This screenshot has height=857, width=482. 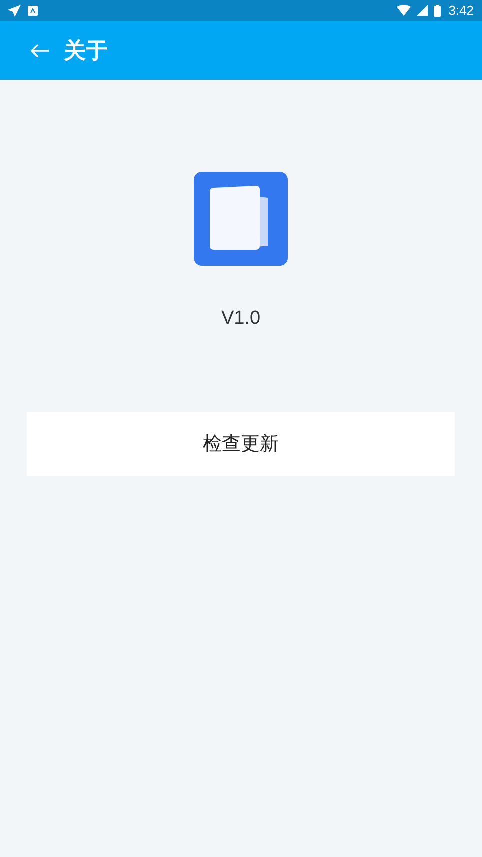 I want to click on notification-icon, so click(x=33, y=11).